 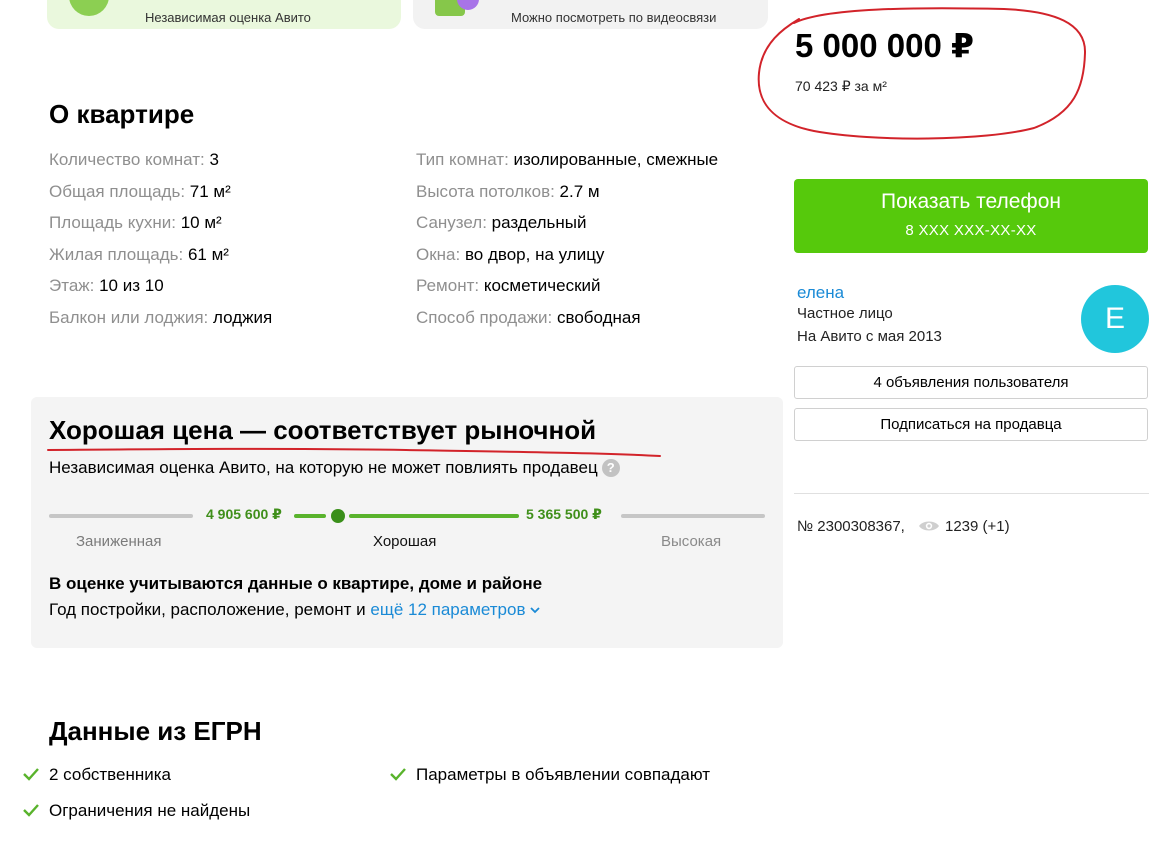 I want to click on promo-card-assessment: Независимая оценка Авито, so click(x=224, y=14).